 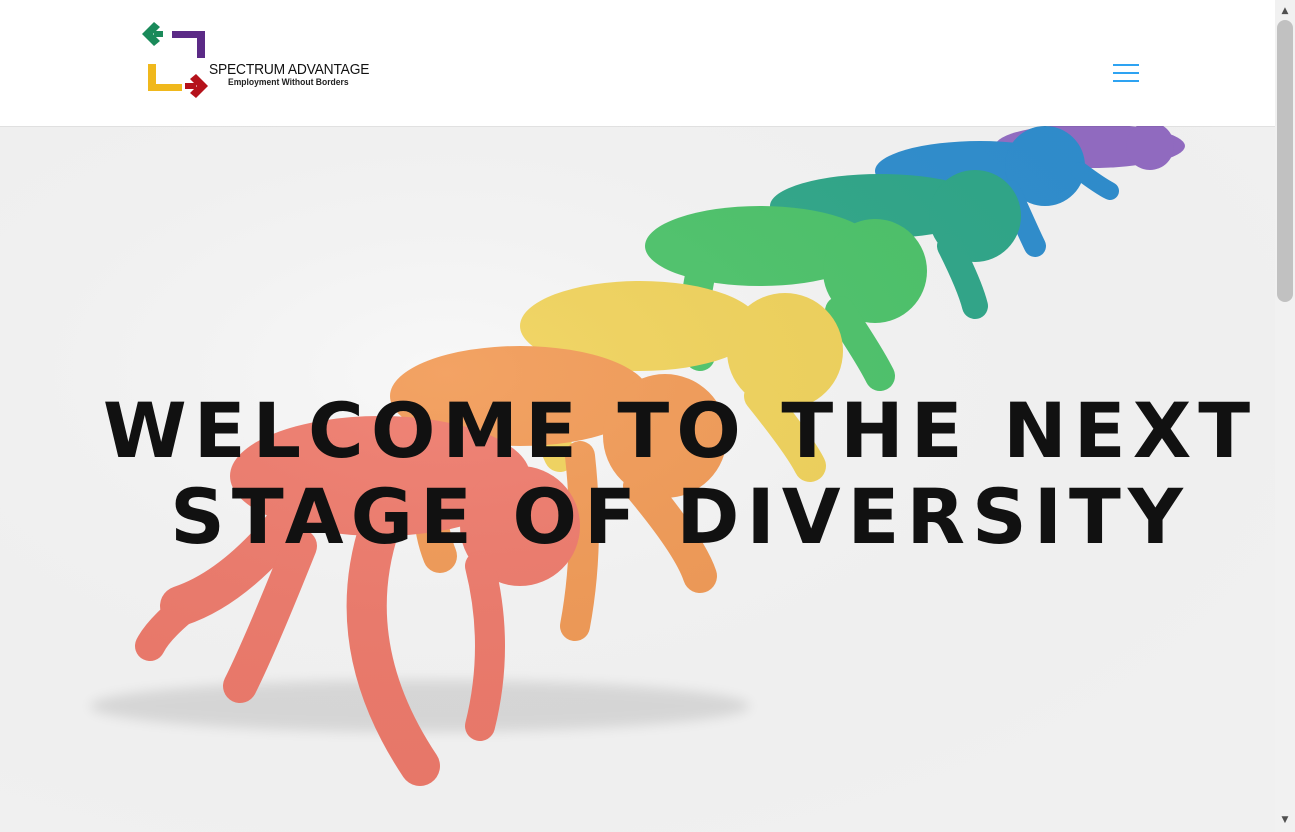 I want to click on scroll-up-icon: ▲, so click(x=1285, y=11).